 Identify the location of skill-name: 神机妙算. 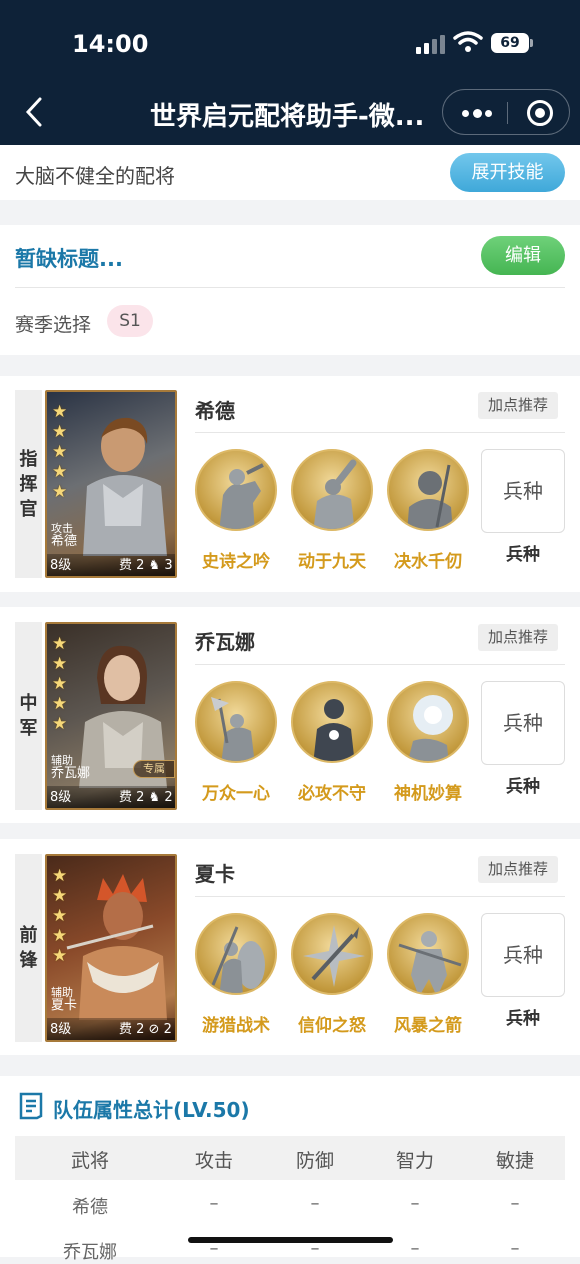
(428, 794).